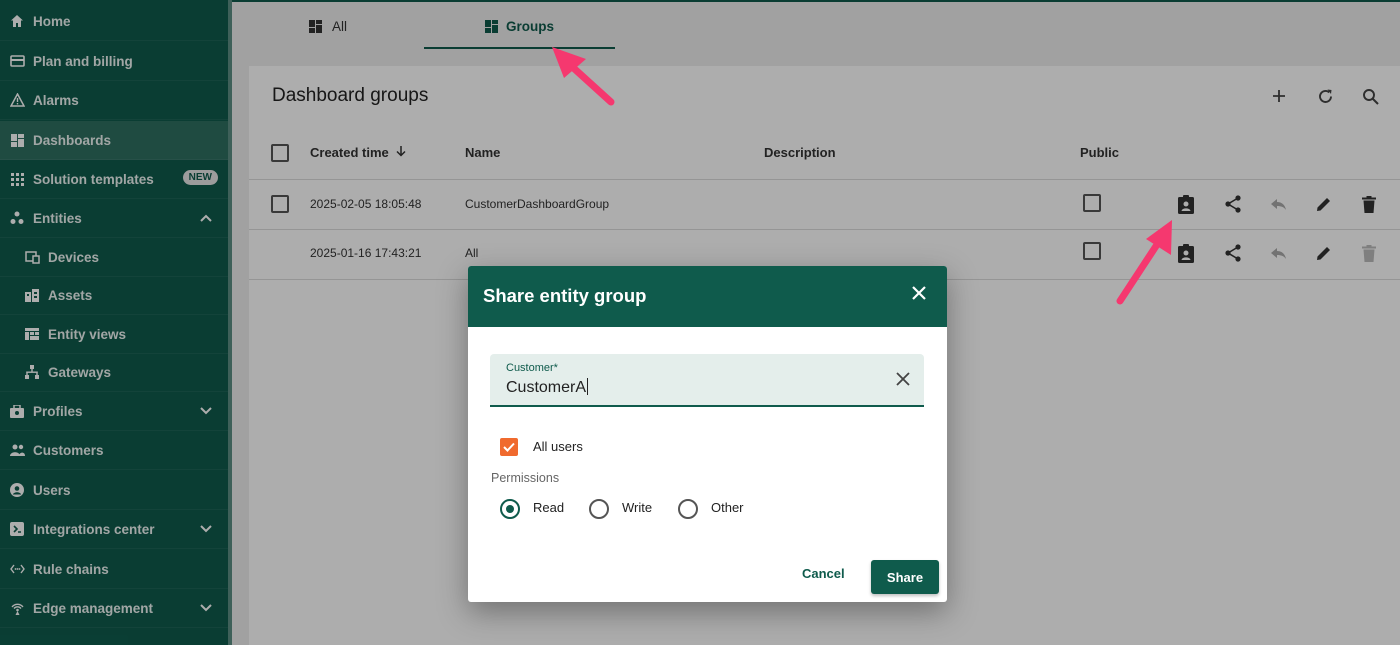  What do you see at coordinates (707, 380) in the screenshot?
I see `customer-field: Customer* CustomerA` at bounding box center [707, 380].